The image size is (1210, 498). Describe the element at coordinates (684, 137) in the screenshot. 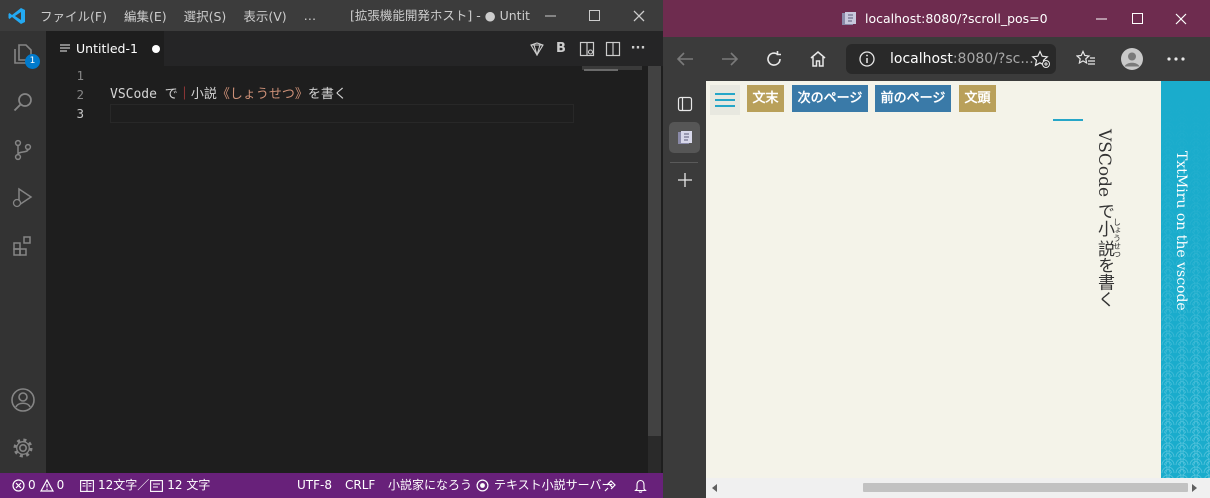

I see `vertical-tab-active` at that location.